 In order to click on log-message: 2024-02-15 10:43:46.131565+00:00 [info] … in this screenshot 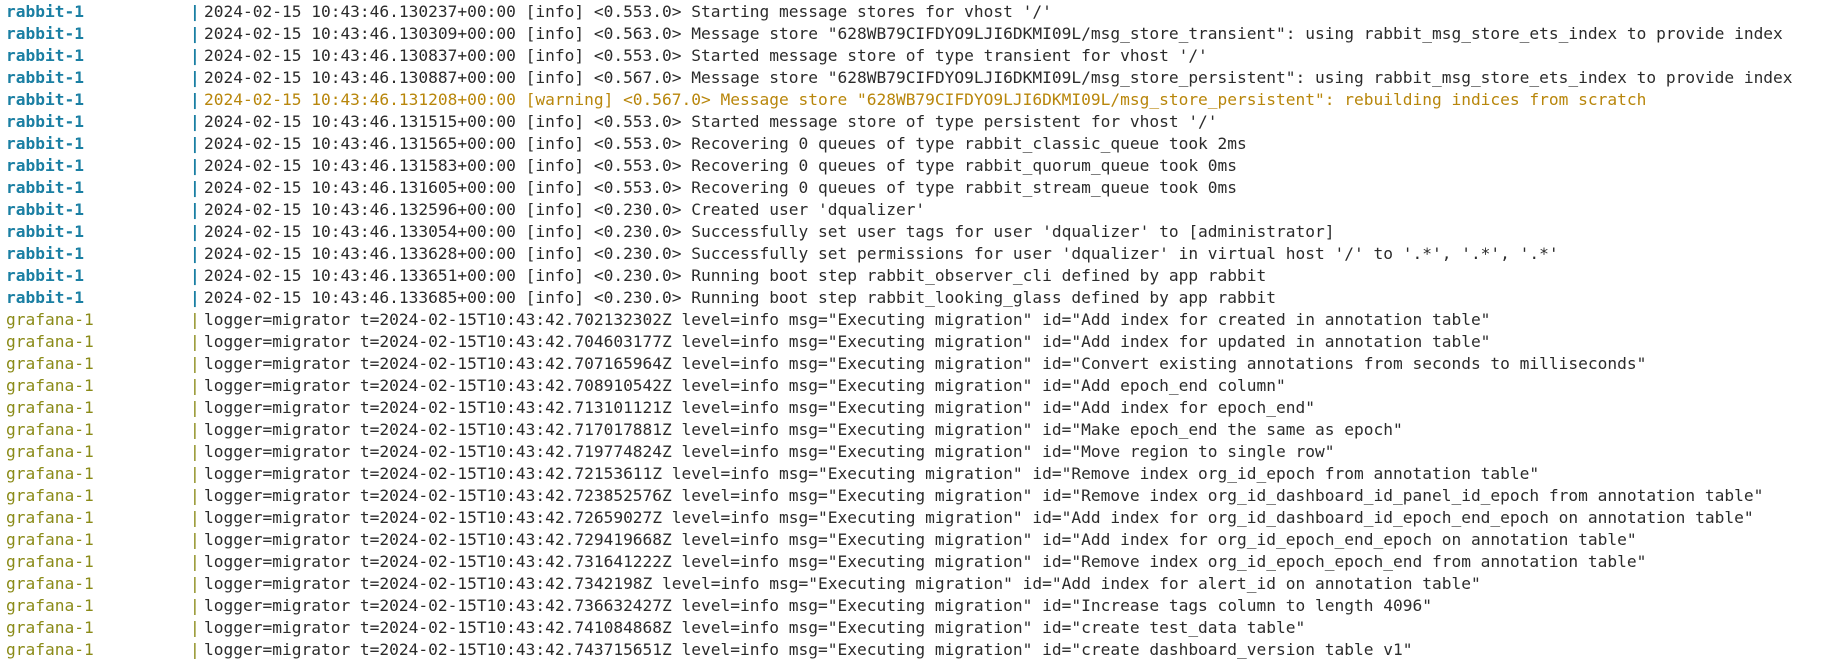, I will do `click(725, 143)`.